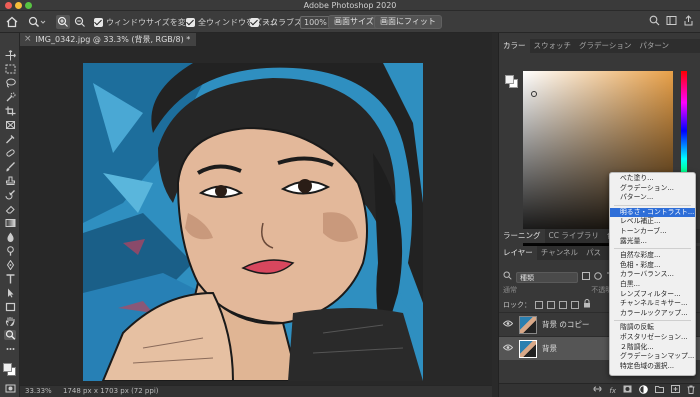 The width and height of the screenshot is (700, 397). What do you see at coordinates (574, 236) in the screenshot?
I see `tab-cc-libraries: CC ライブラリ` at bounding box center [574, 236].